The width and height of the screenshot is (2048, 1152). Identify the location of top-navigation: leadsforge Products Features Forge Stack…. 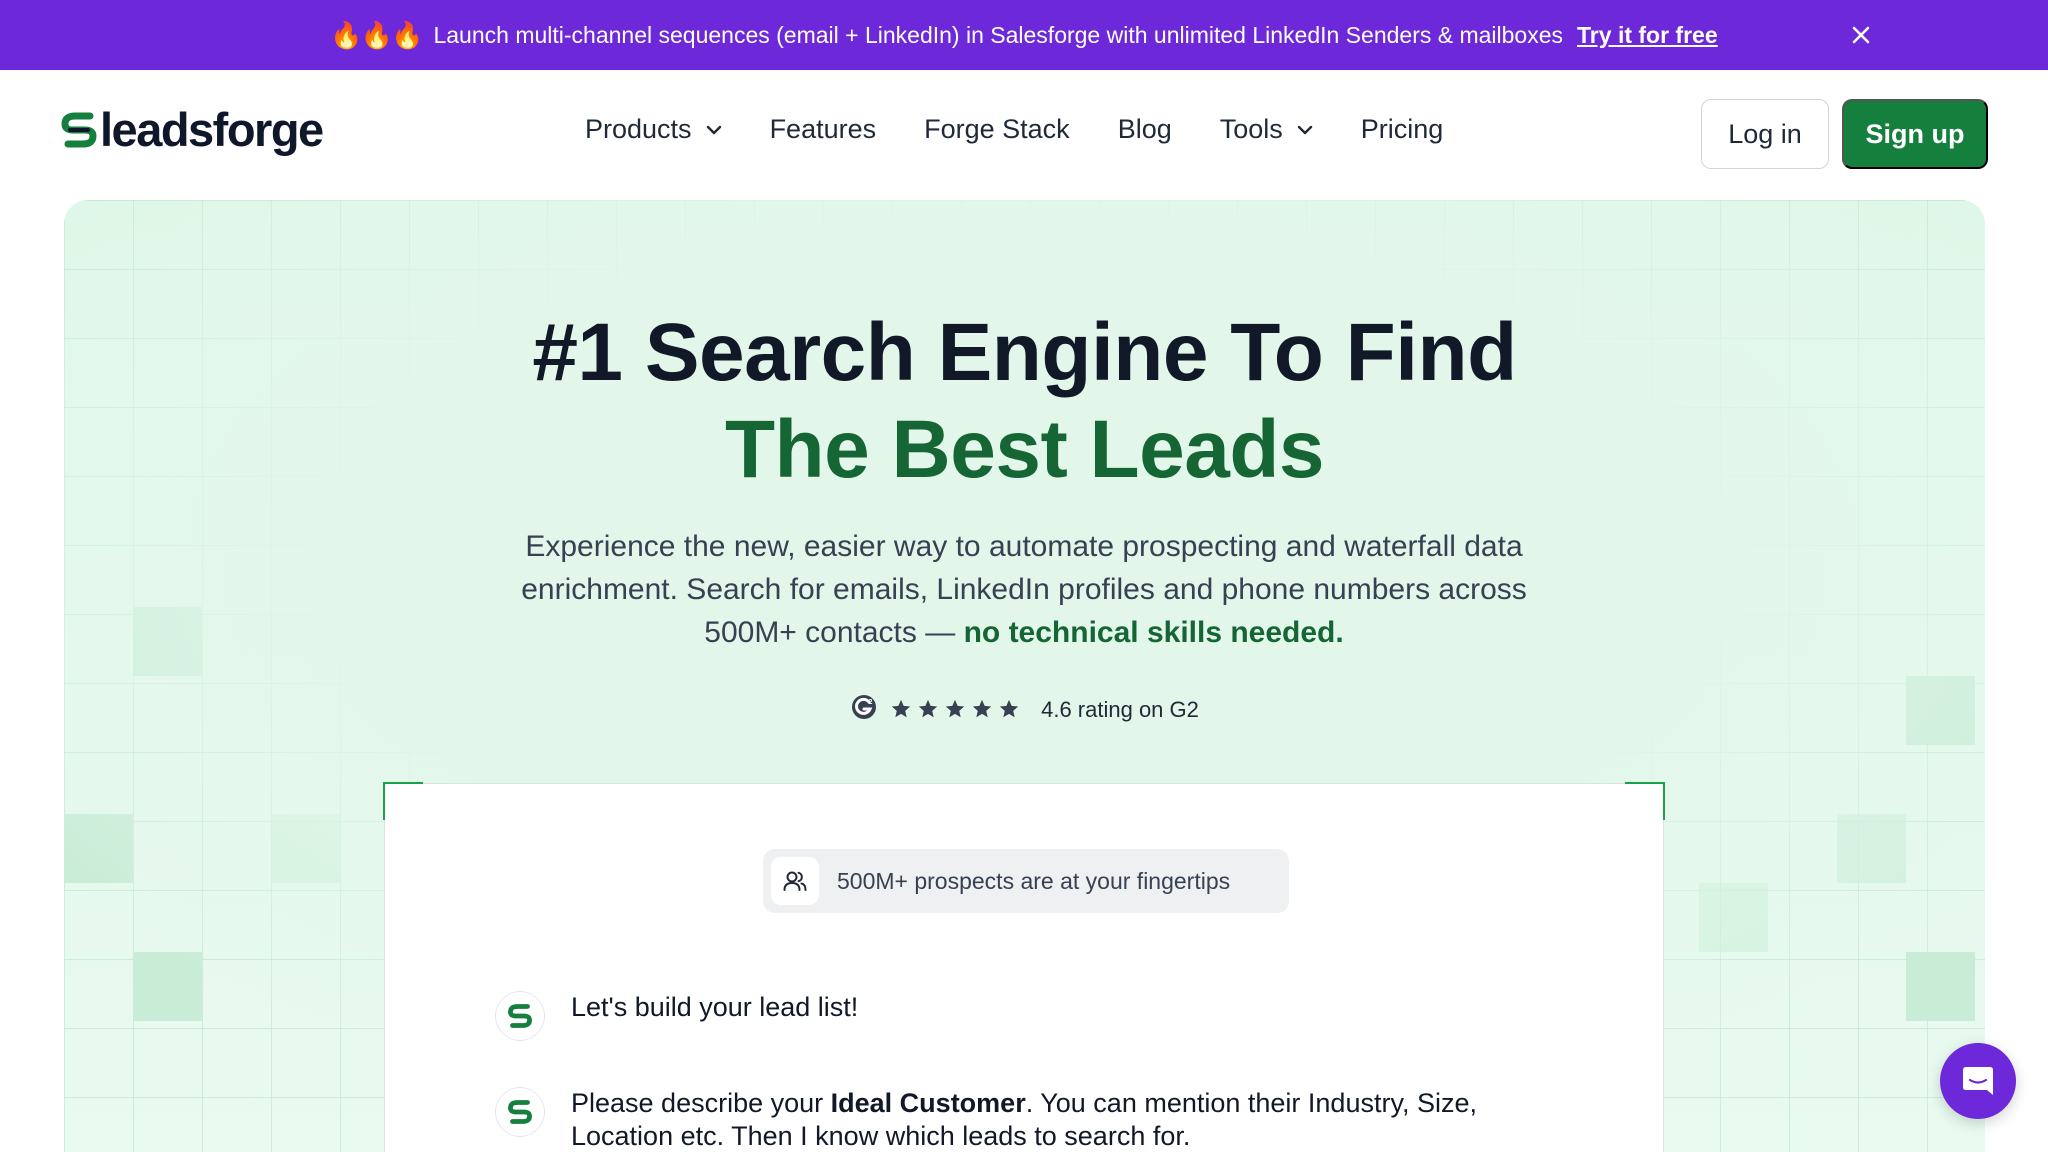
(1024, 135).